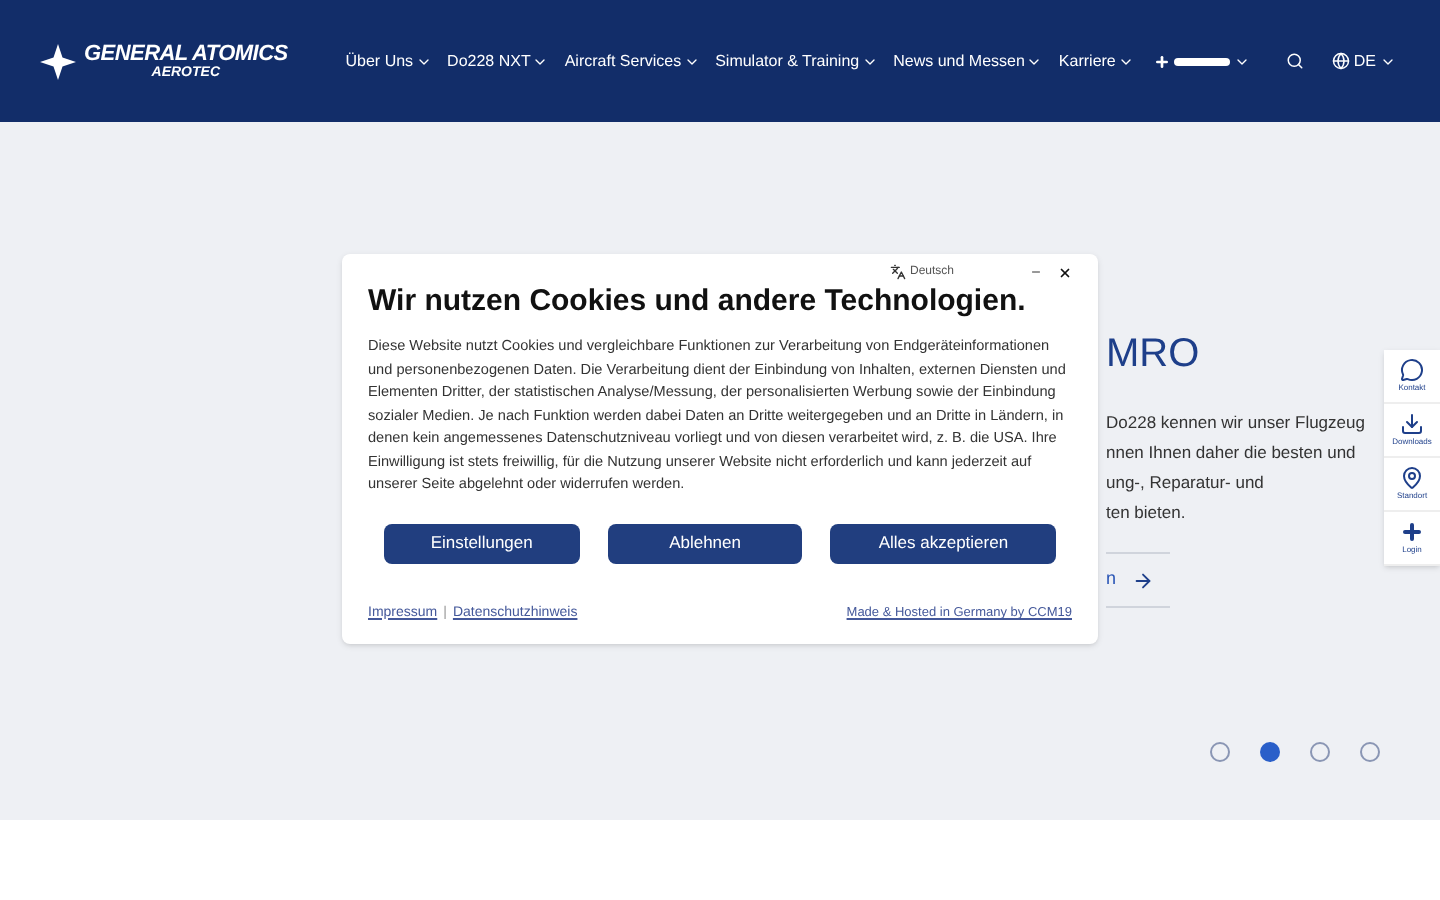  Describe the element at coordinates (1154, 354) in the screenshot. I see `hero-title: MRO` at that location.